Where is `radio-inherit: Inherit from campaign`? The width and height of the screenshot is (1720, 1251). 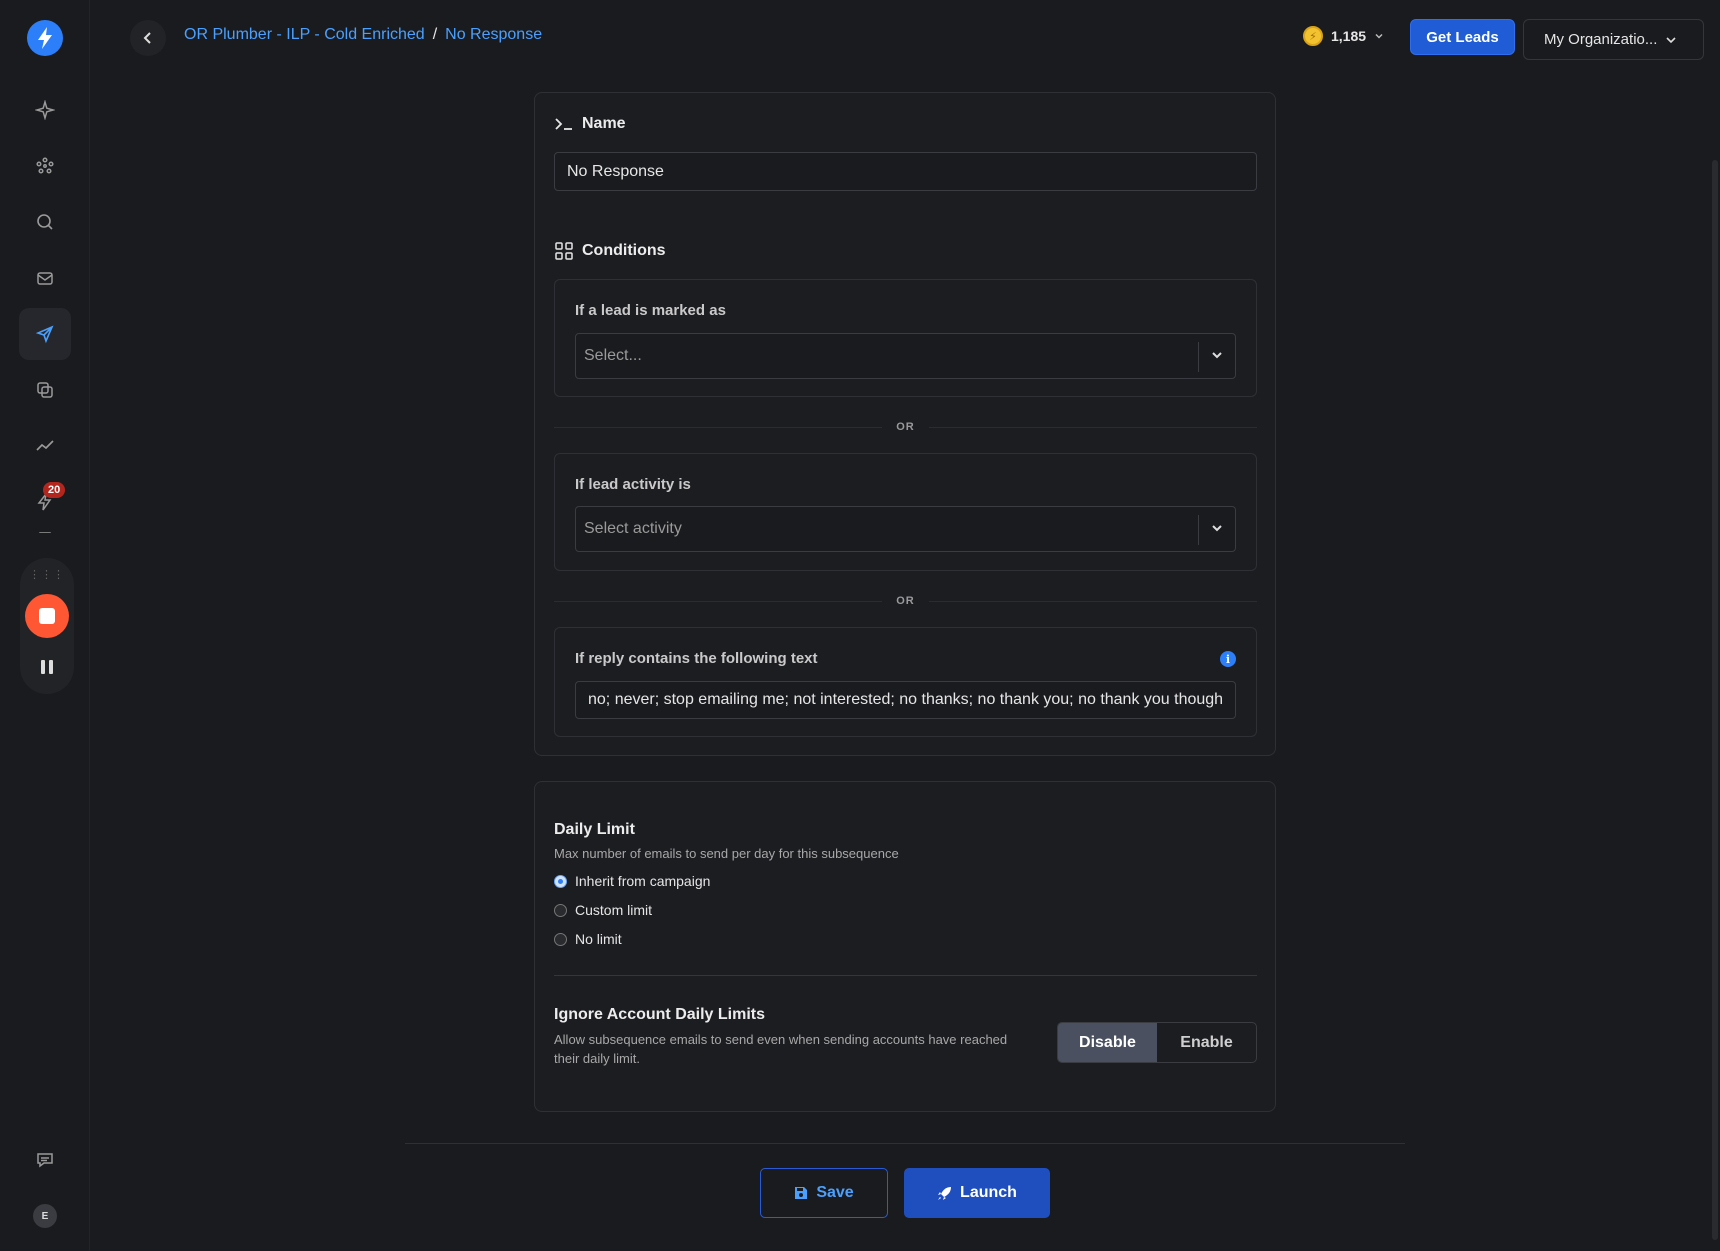 radio-inherit: Inherit from campaign is located at coordinates (632, 881).